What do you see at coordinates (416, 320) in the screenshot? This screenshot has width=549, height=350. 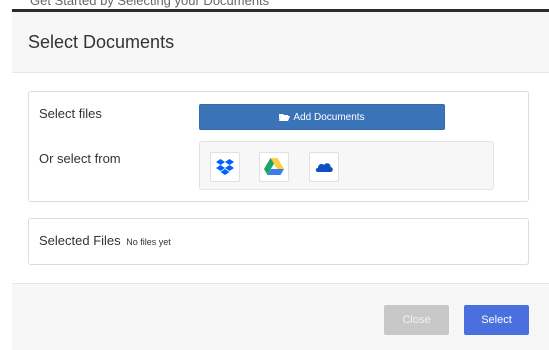 I see `close-button: Close` at bounding box center [416, 320].